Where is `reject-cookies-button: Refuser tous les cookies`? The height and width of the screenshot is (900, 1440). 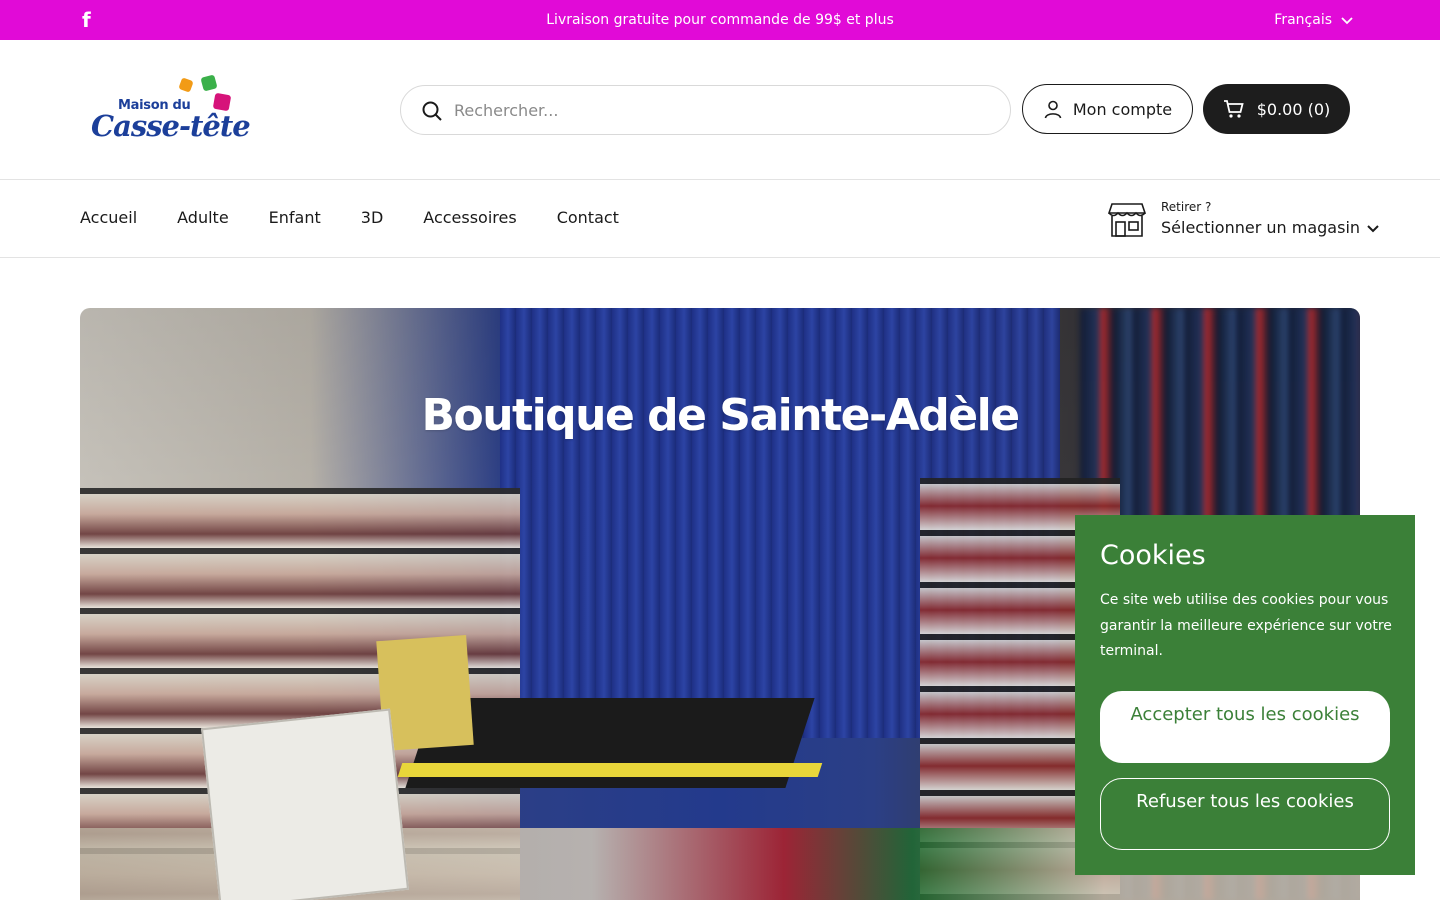 reject-cookies-button: Refuser tous les cookies is located at coordinates (1245, 814).